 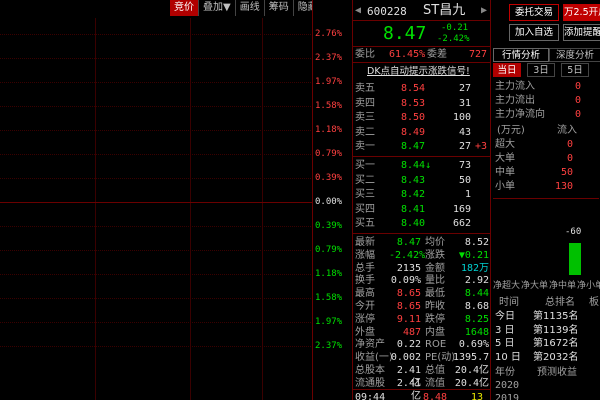 What do you see at coordinates (422, 280) in the screenshot?
I see `stat-row: 换手 0.09% 量比 2.92` at bounding box center [422, 280].